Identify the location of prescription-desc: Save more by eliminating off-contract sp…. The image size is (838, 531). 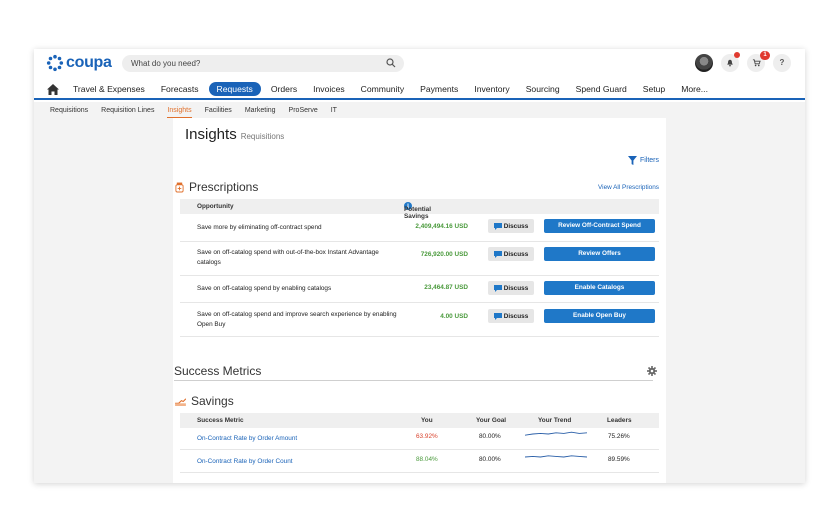
(259, 227).